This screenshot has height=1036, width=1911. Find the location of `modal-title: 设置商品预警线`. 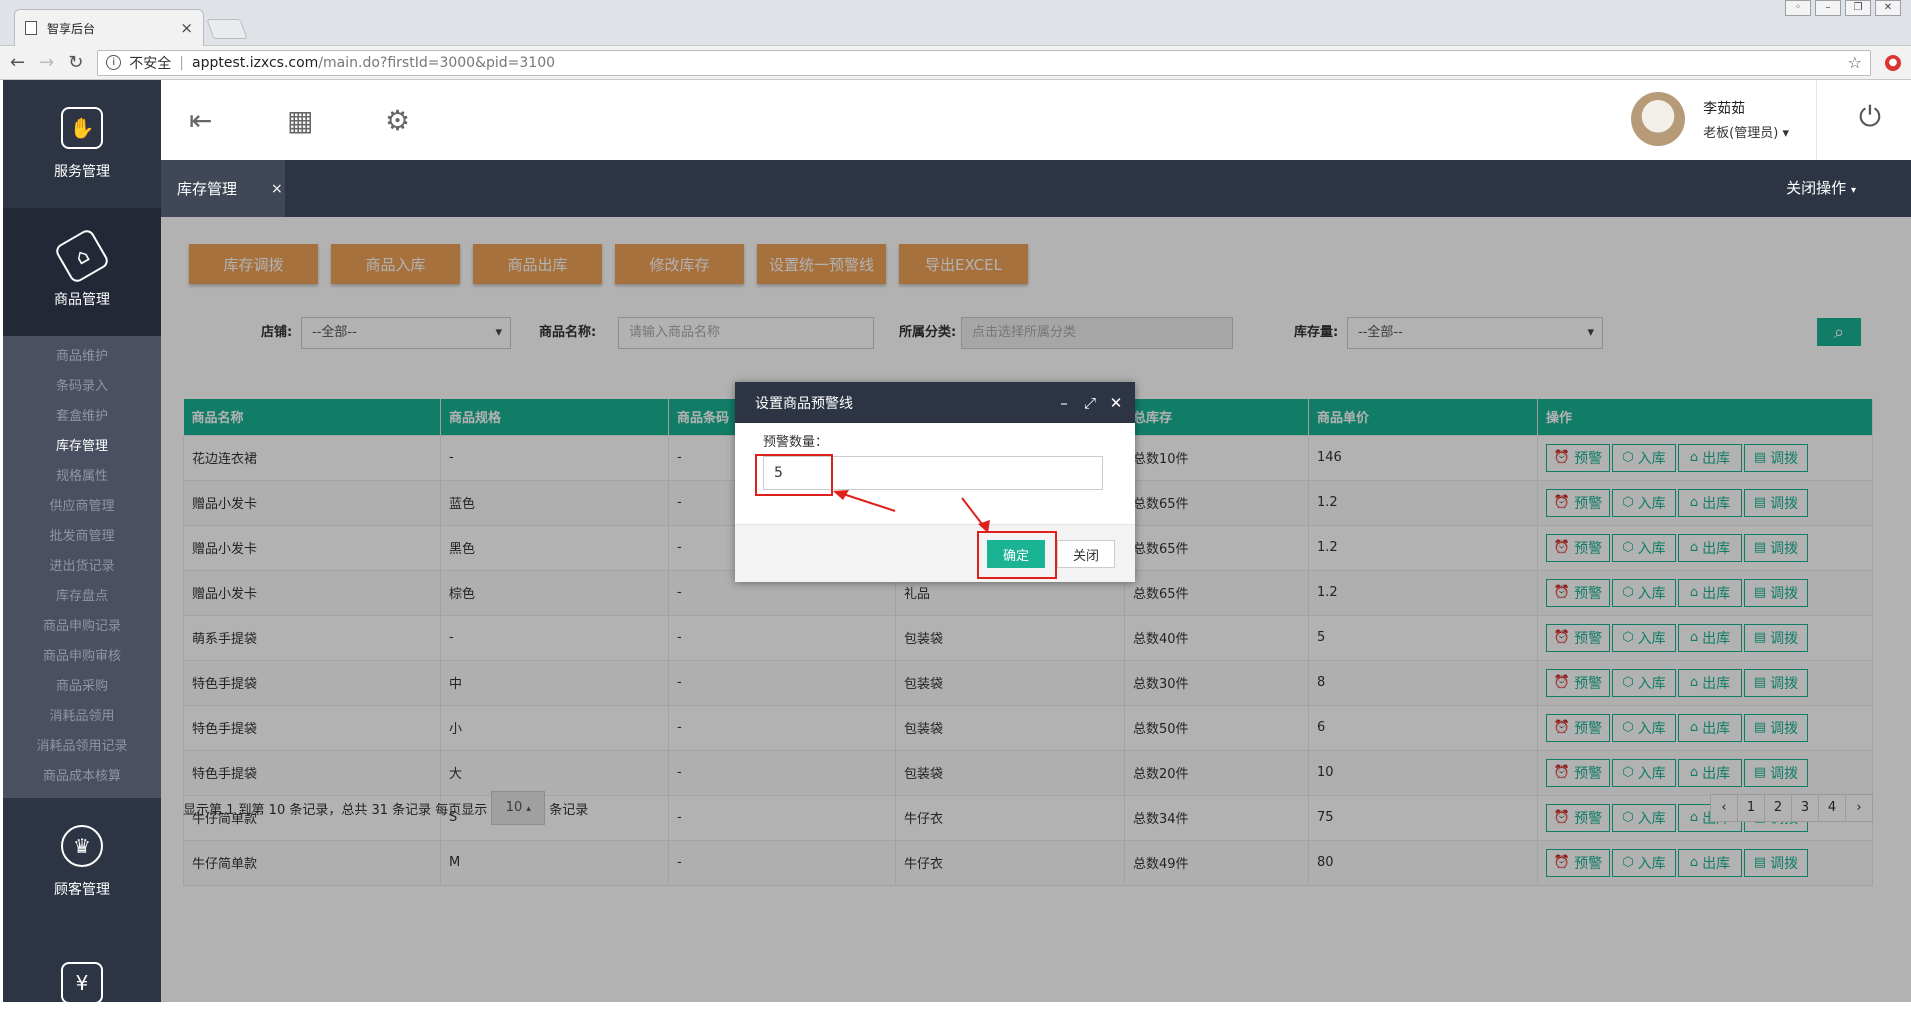

modal-title: 设置商品预警线 is located at coordinates (804, 403).